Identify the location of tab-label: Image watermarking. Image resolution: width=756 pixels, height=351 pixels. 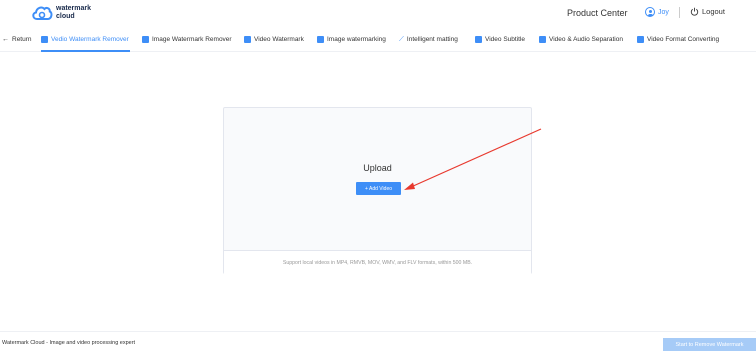
(356, 39).